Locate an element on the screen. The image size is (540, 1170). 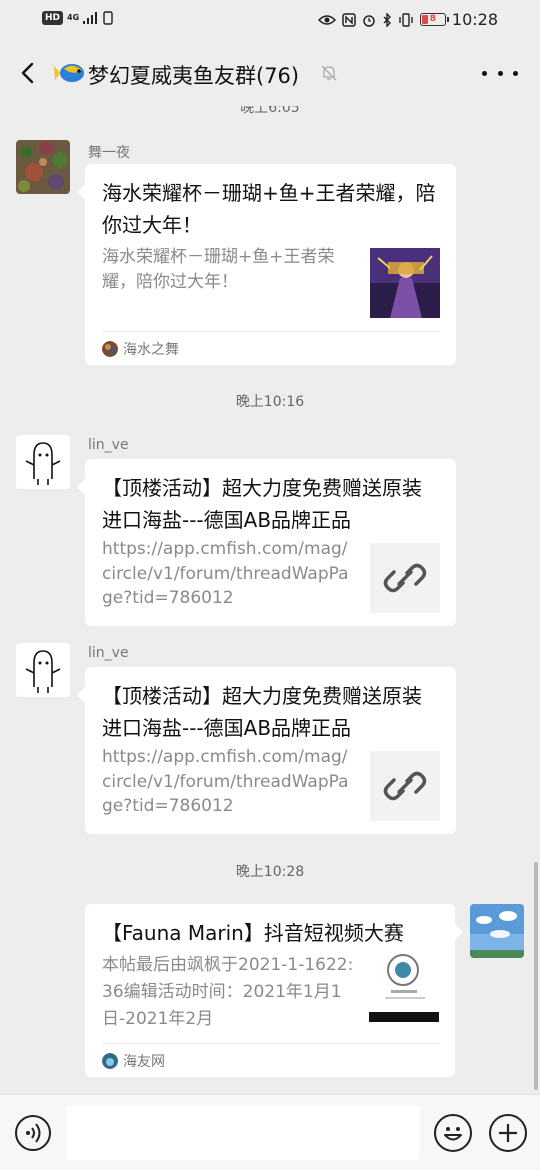
status-right: 8 10:28 is located at coordinates (407, 19).